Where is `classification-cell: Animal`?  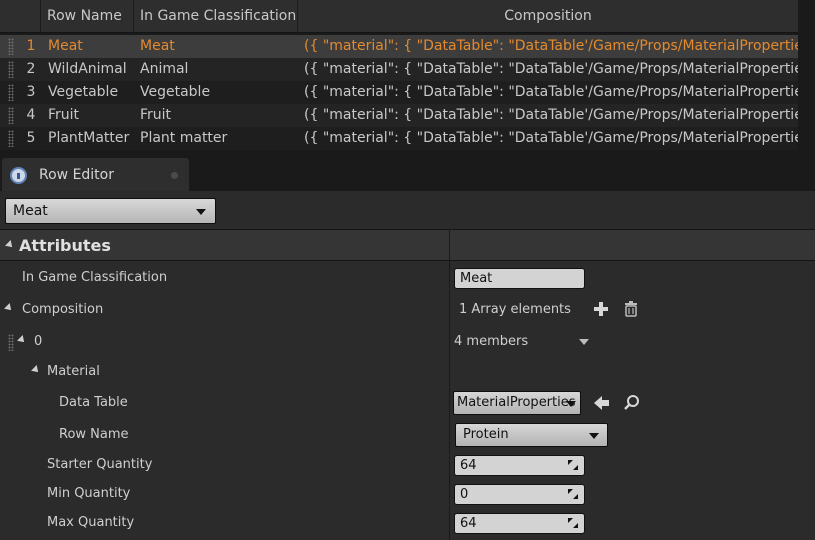
classification-cell: Animal is located at coordinates (164, 69).